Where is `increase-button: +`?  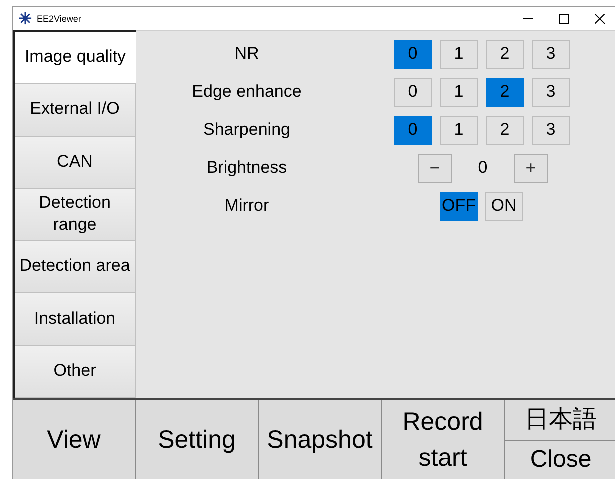
increase-button: + is located at coordinates (531, 168).